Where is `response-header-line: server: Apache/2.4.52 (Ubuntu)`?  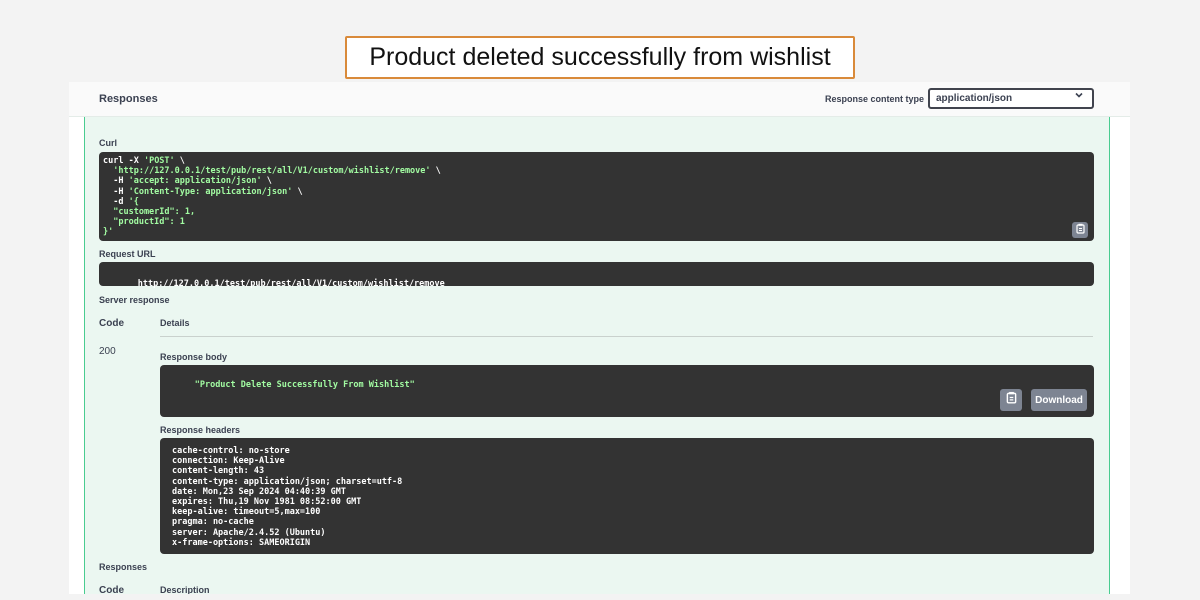
response-header-line: server: Apache/2.4.52 (Ubuntu) is located at coordinates (249, 532).